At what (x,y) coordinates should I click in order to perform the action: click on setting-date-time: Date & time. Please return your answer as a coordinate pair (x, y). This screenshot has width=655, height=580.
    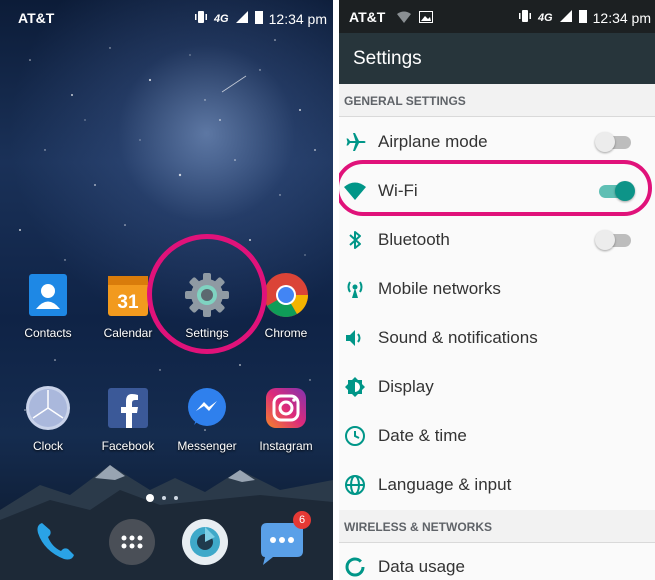
    Looking at the image, I should click on (497, 436).